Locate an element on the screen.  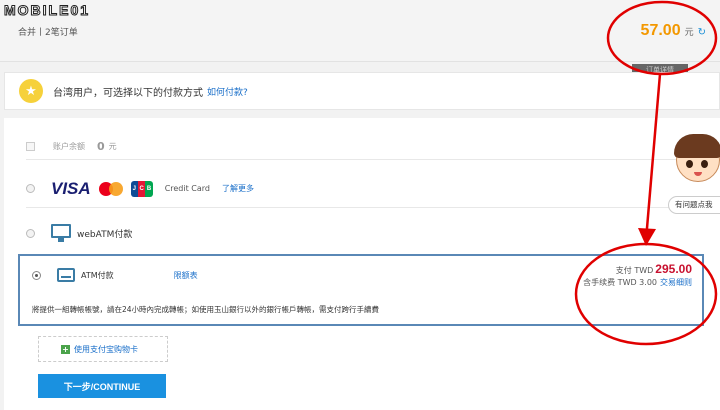
balance-unit: 元 is located at coordinates (112, 146).